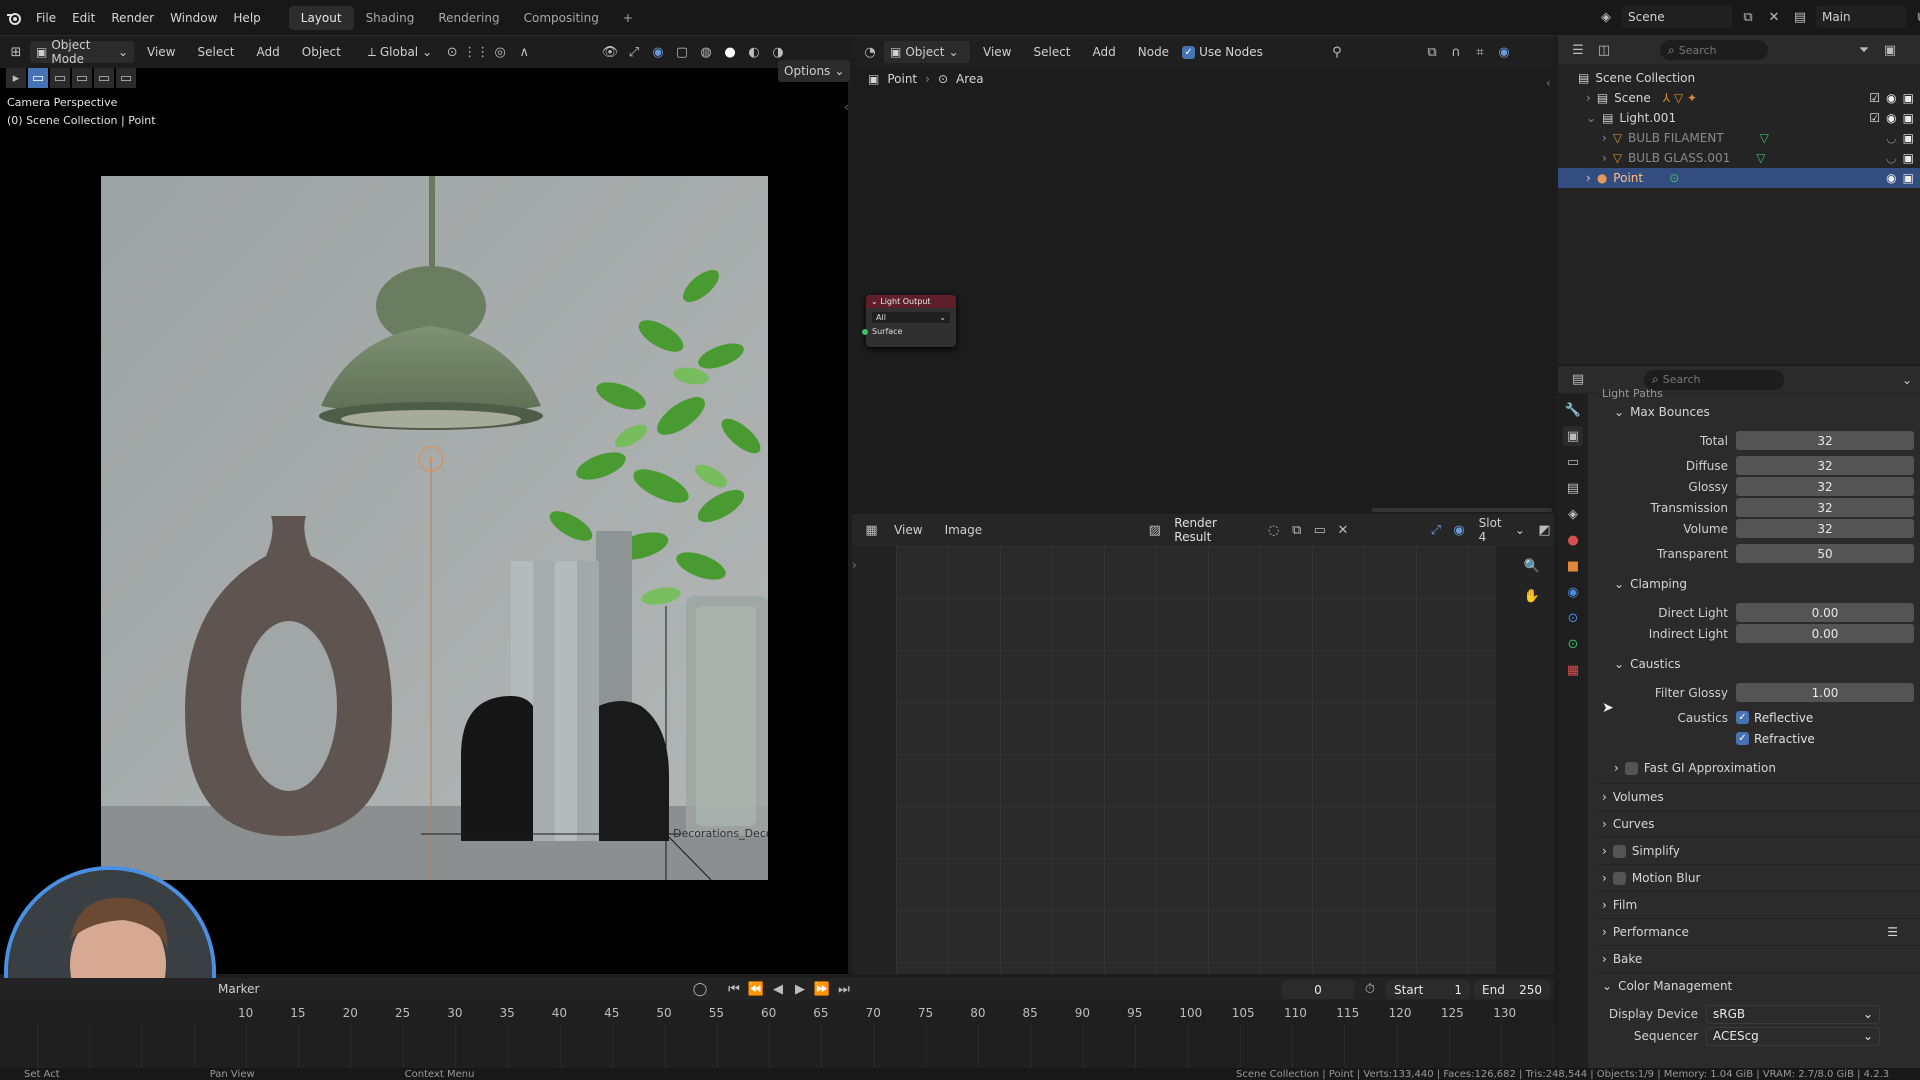 The width and height of the screenshot is (1920, 1080). I want to click on mode-selector: ▣ Object Mode ⌄, so click(82, 52).